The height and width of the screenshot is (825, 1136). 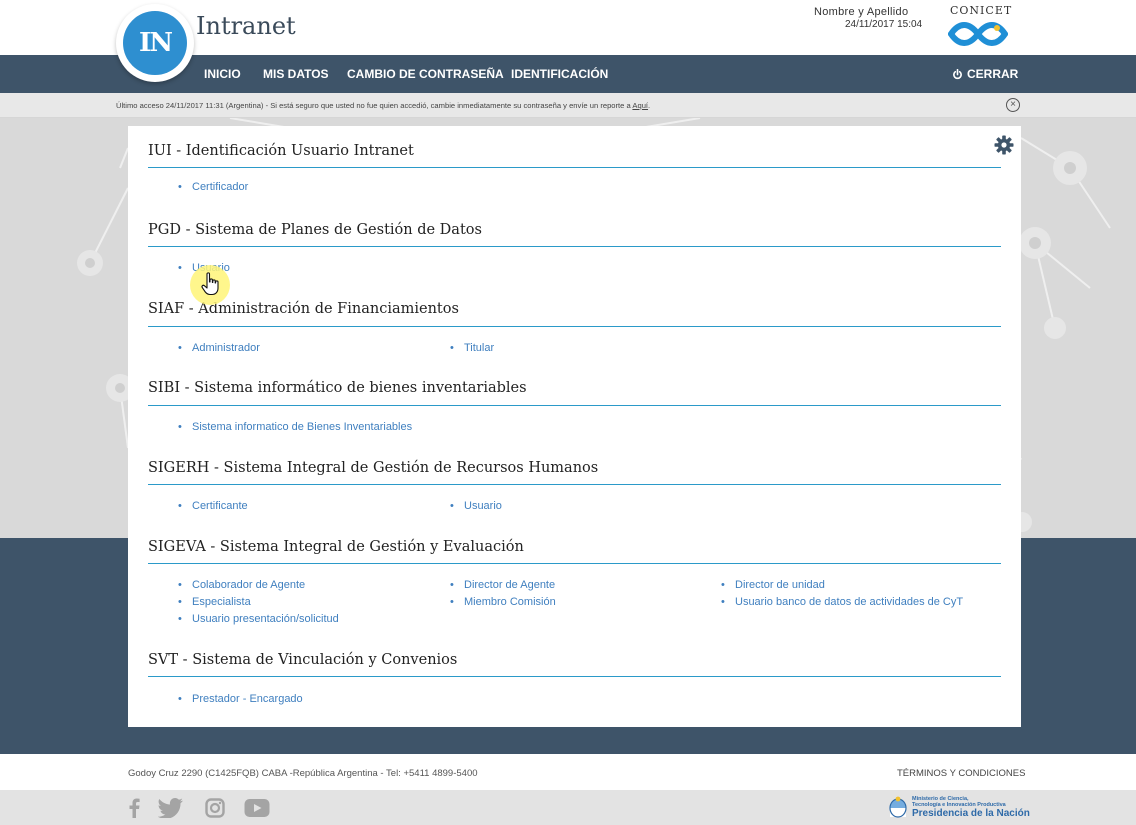 I want to click on nav-mis-datos: MIS DATOS, so click(x=296, y=74).